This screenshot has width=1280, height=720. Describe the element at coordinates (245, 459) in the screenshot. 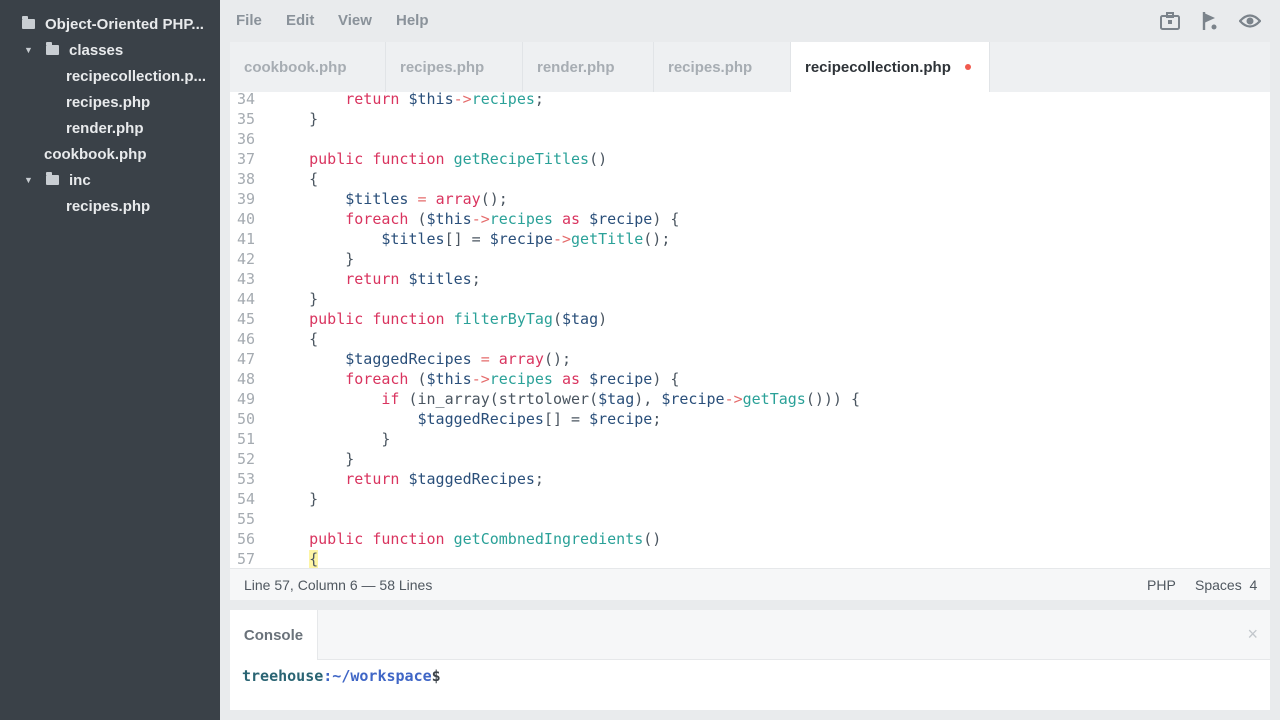

I see `line-number: 52` at that location.